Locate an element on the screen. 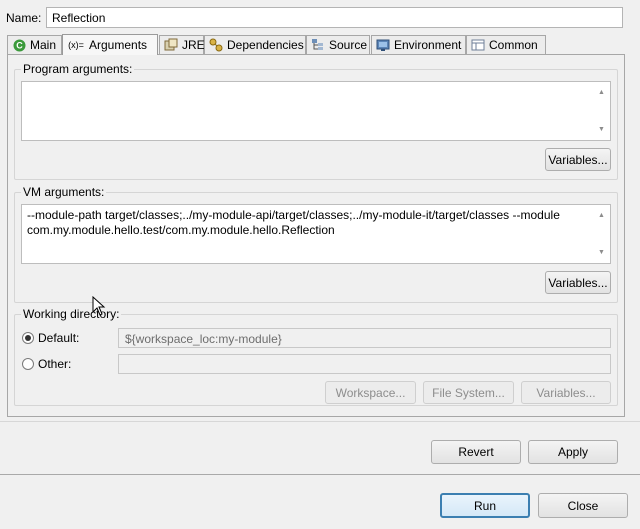 The width and height of the screenshot is (640, 529). tab-label: Source is located at coordinates (348, 45).